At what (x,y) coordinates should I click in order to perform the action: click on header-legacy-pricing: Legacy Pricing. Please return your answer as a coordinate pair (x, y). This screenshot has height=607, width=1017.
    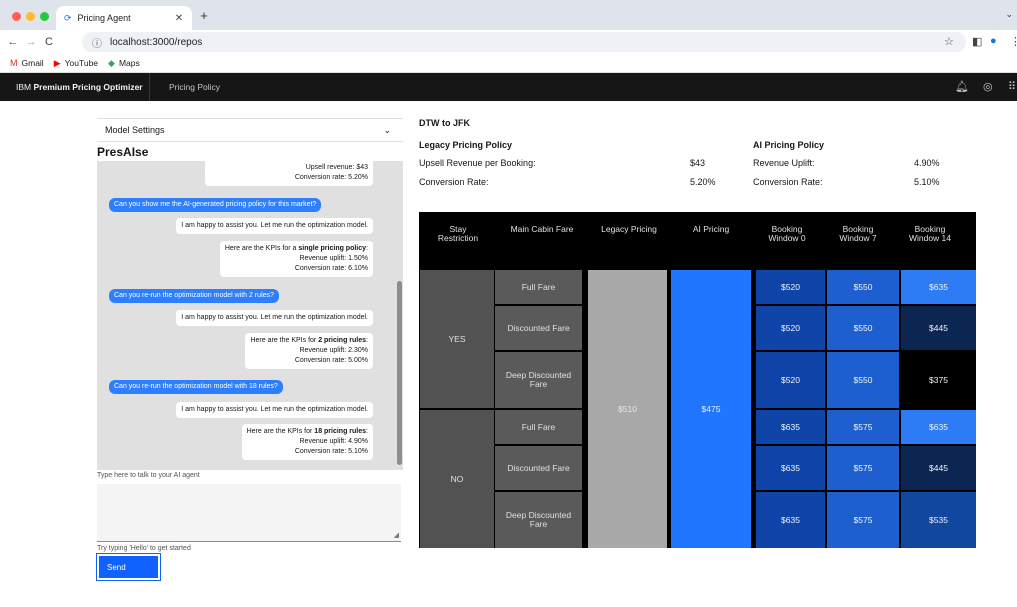
    Looking at the image, I should click on (629, 229).